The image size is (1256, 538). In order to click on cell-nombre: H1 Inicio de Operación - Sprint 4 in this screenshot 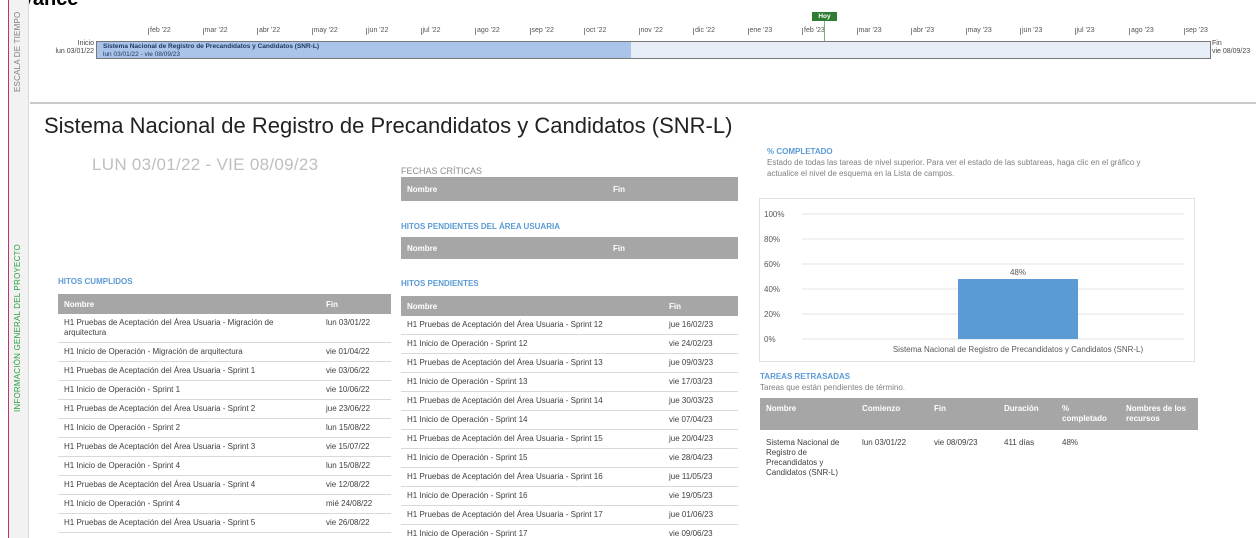, I will do `click(189, 466)`.